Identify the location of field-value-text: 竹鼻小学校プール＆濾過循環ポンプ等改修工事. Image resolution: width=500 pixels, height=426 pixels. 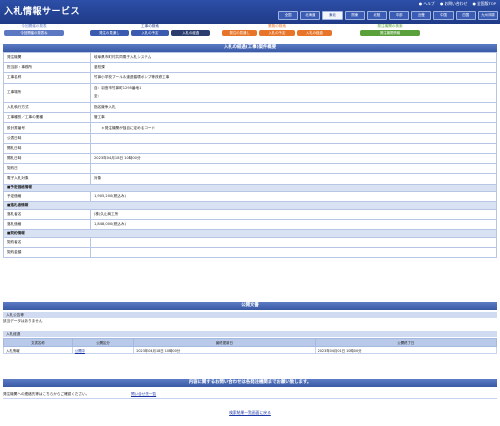
(132, 77).